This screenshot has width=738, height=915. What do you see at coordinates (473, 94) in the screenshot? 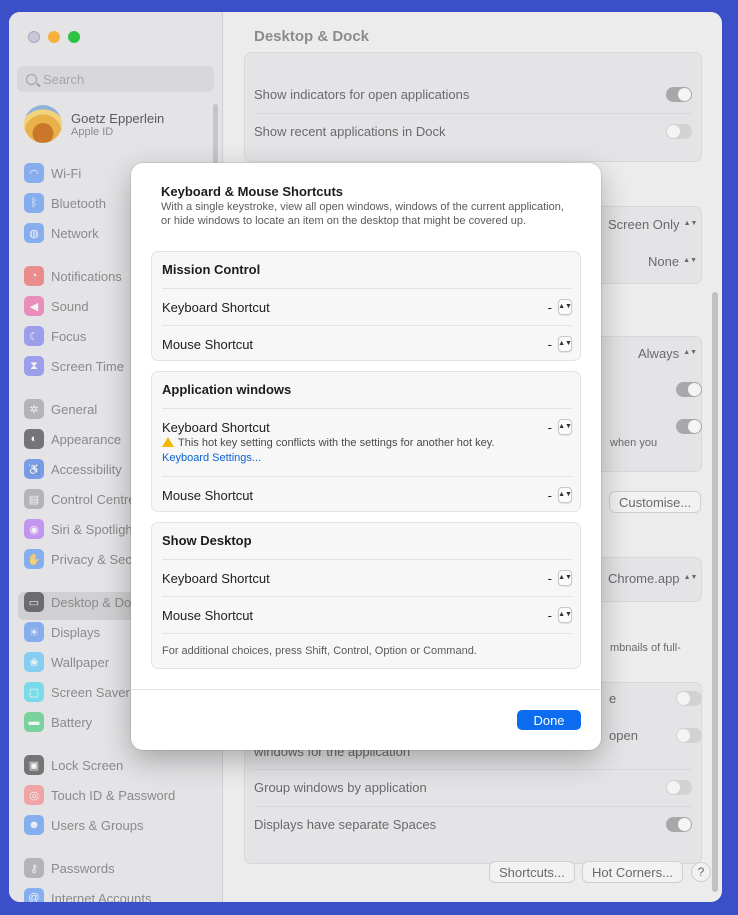
I see `row-show-indicators: Show indicators for open applications` at bounding box center [473, 94].